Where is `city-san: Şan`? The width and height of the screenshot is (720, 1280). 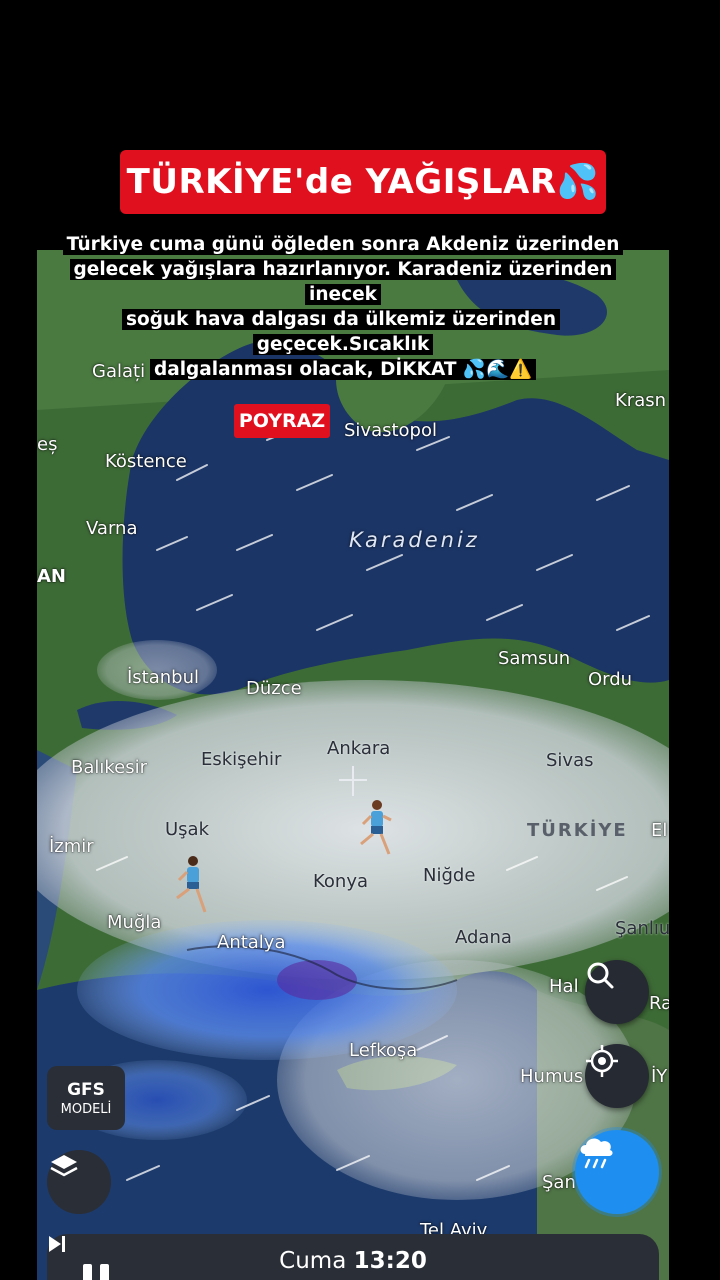
city-san: Şan is located at coordinates (559, 1182).